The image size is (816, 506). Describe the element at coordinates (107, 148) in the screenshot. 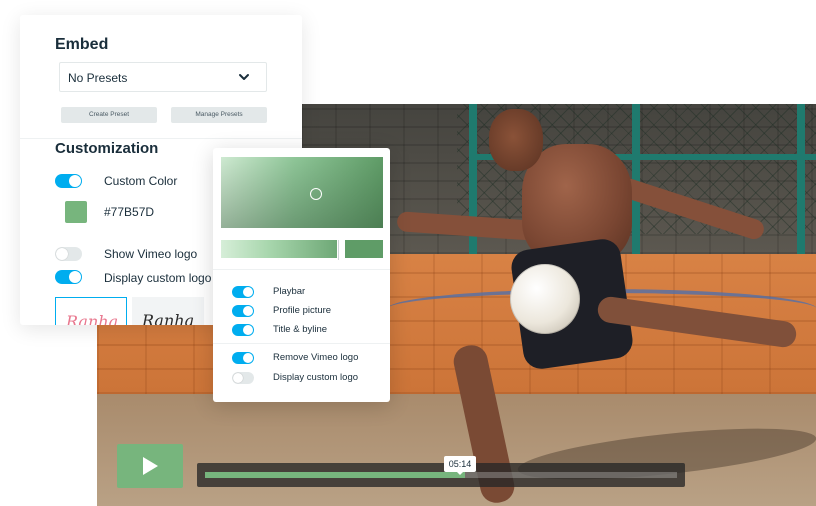

I see `customization-title: Customization` at that location.